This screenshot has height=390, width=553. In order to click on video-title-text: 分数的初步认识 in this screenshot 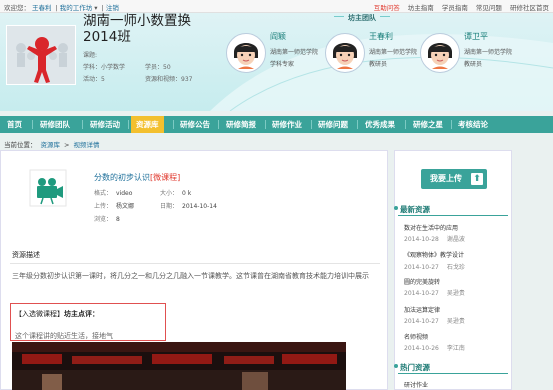, I will do `click(122, 177)`.